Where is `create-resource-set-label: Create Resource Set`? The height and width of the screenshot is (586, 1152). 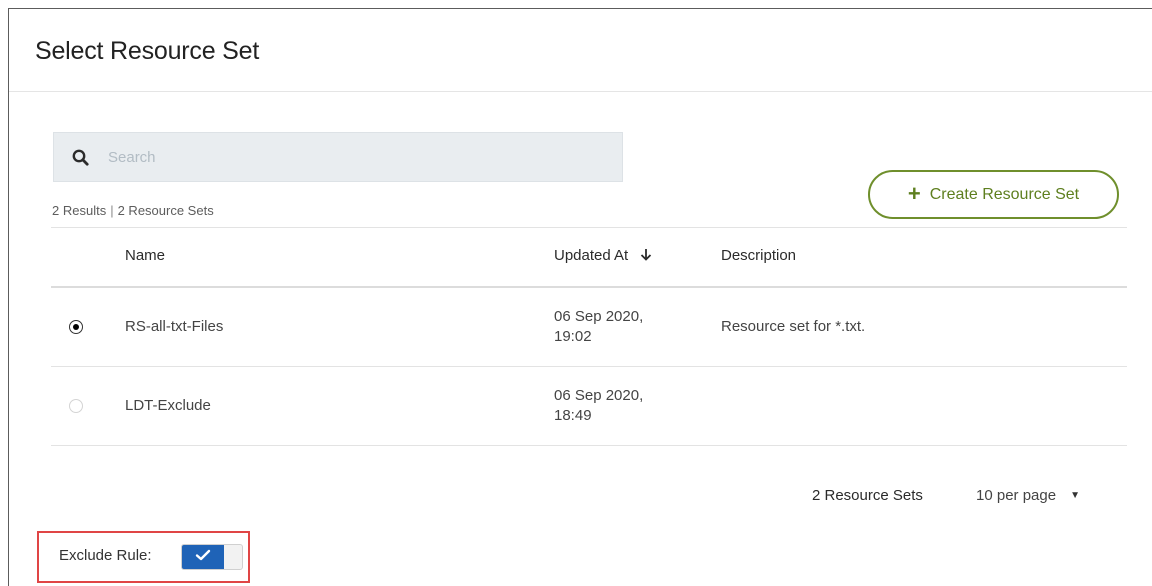
create-resource-set-label: Create Resource Set is located at coordinates (1004, 194).